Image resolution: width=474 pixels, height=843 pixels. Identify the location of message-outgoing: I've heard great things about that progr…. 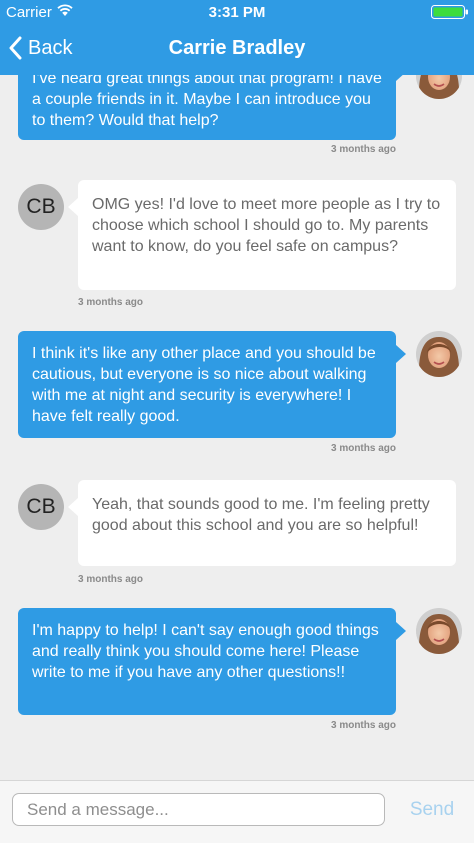
(237, 120).